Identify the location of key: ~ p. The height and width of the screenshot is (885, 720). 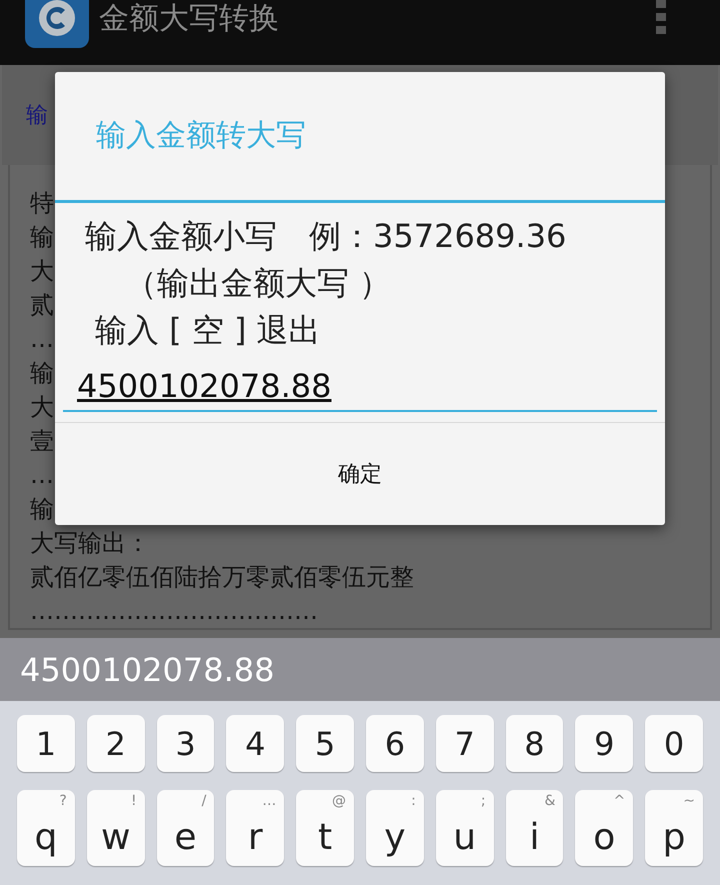
(674, 828).